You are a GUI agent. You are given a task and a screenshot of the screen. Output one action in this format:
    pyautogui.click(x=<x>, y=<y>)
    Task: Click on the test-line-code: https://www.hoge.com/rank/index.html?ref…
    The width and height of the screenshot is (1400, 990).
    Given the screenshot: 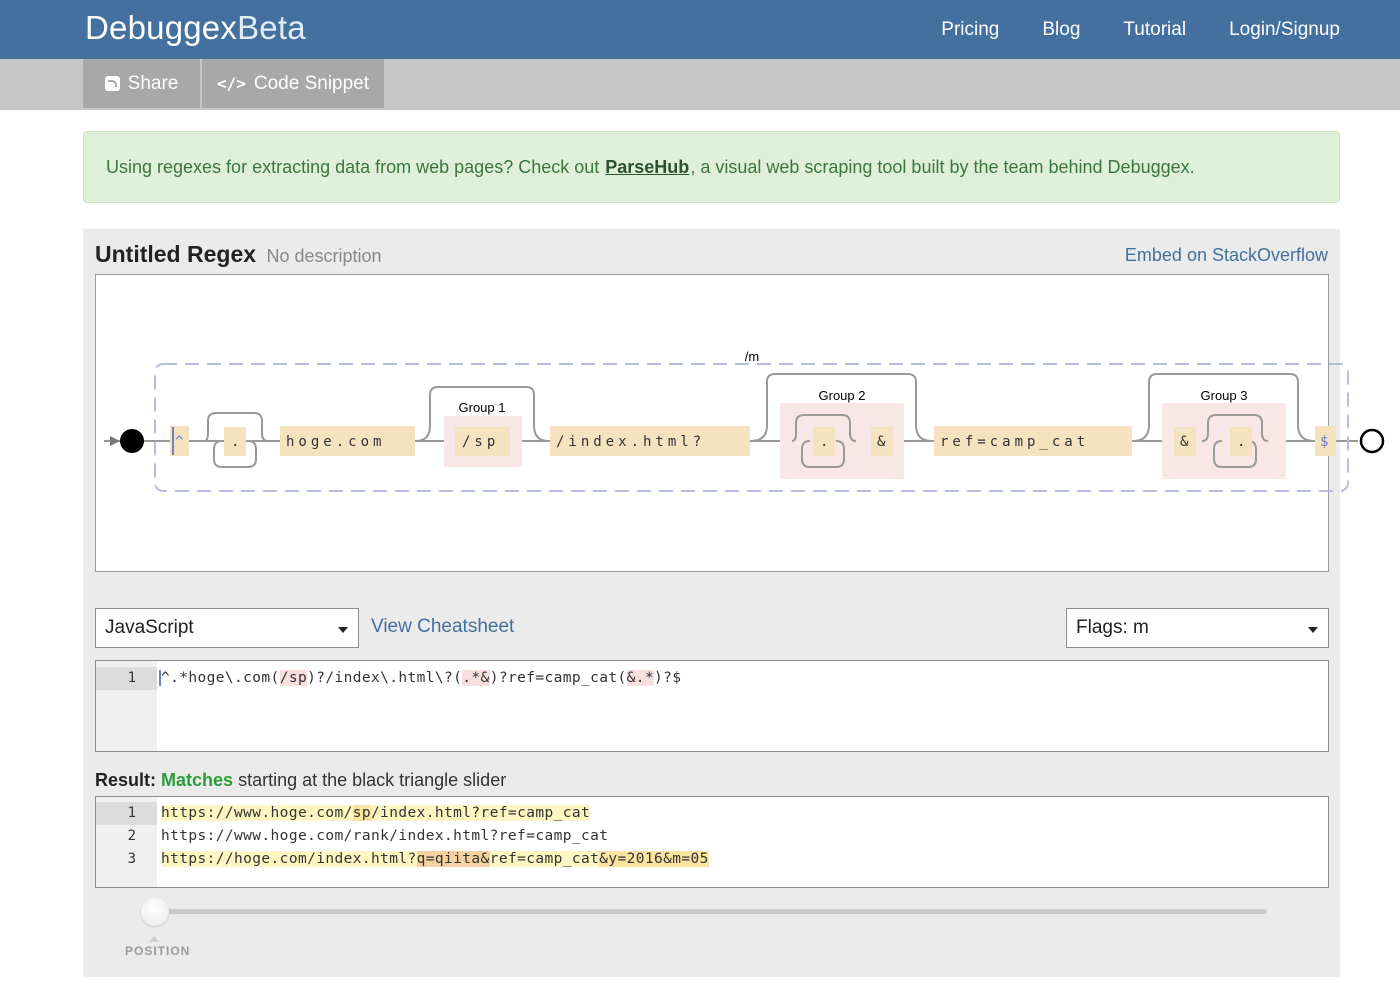 What is the action you would take?
    pyautogui.click(x=384, y=836)
    